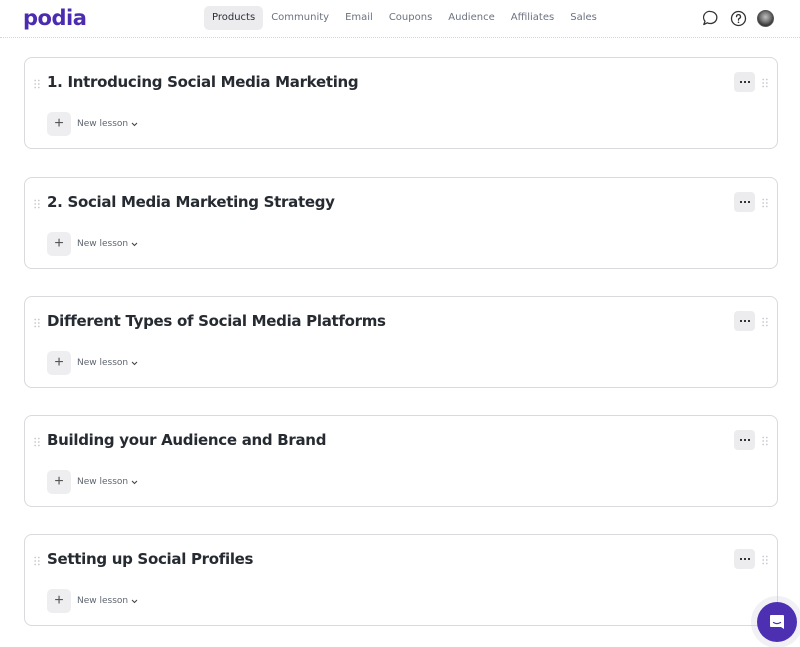 The image size is (800, 647). Describe the element at coordinates (410, 18) in the screenshot. I see `nav-coupons: Coupons` at that location.